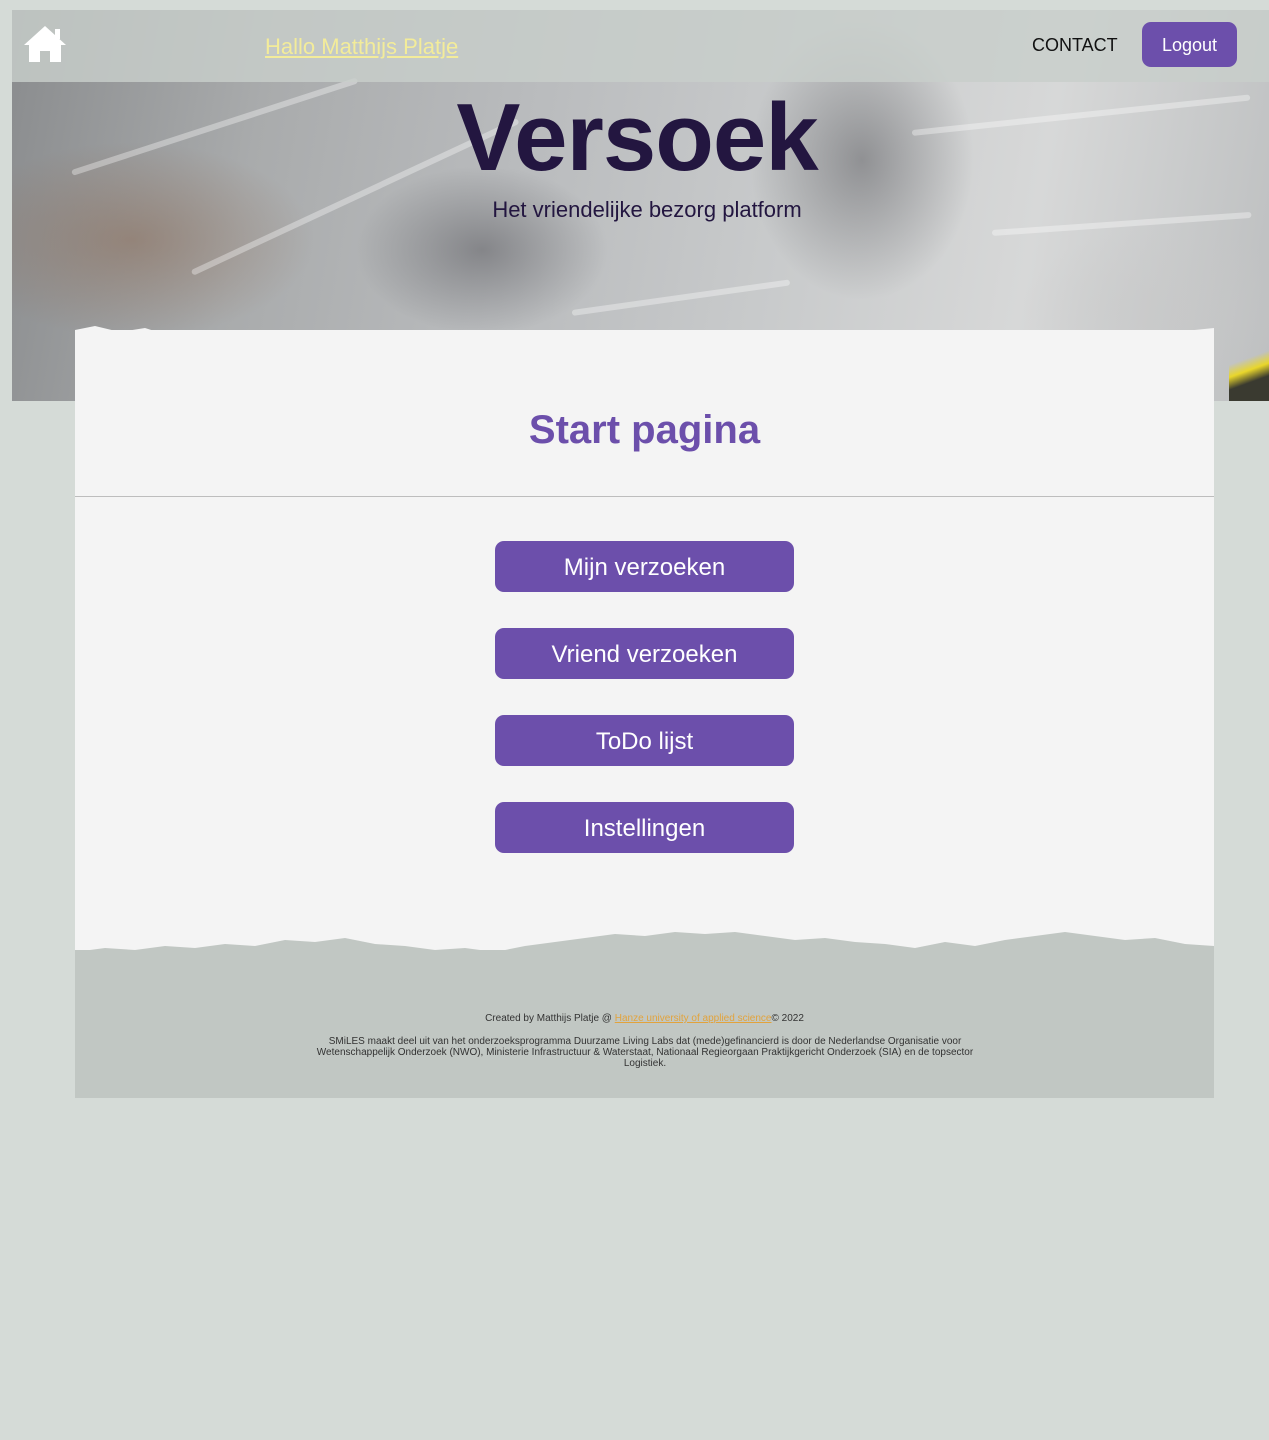 The width and height of the screenshot is (1269, 1440). Describe the element at coordinates (644, 566) in the screenshot. I see `my-requests-button: Mijn verzoeken` at that location.